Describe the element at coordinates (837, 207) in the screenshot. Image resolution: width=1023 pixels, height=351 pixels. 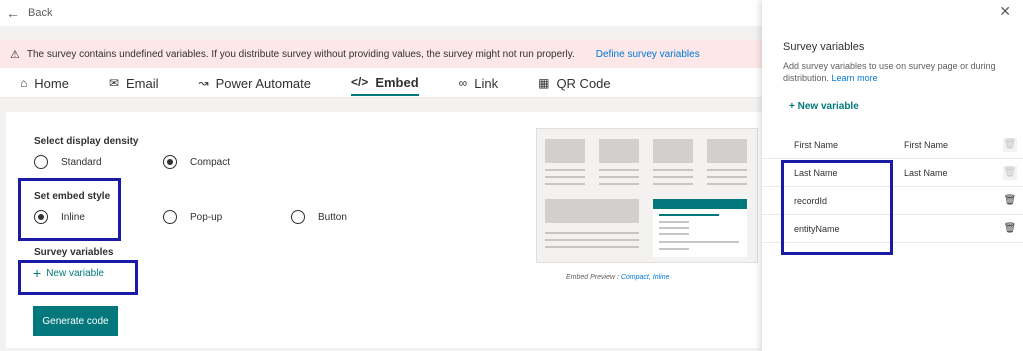
I see `annotation-highlight-variables` at that location.